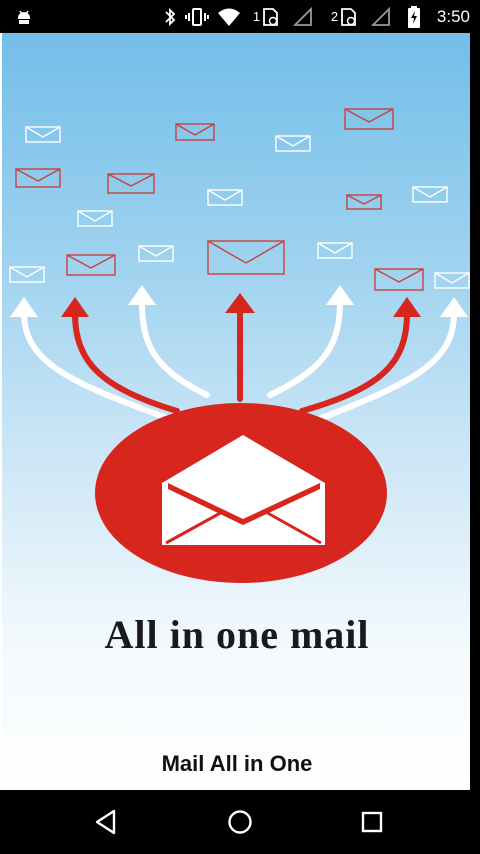 Image resolution: width=480 pixels, height=854 pixels. I want to click on headline-text: All in one mail, so click(237, 634).